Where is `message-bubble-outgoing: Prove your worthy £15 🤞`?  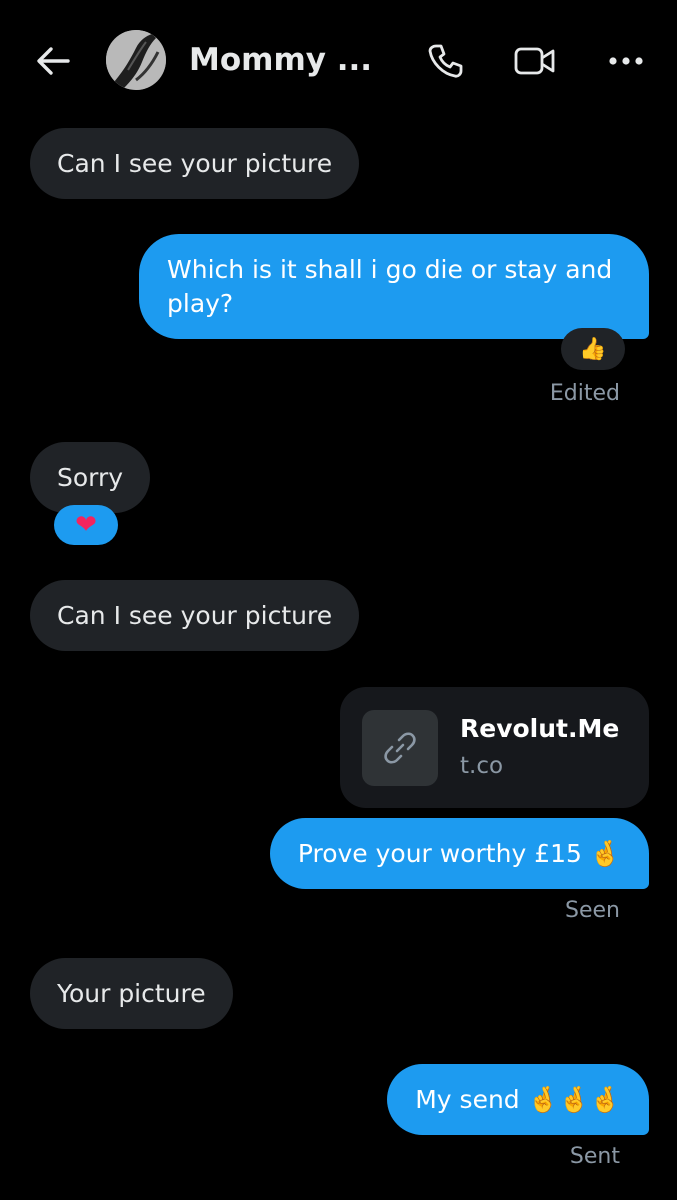
message-bubble-outgoing: Prove your worthy £15 🤞 is located at coordinates (459, 853).